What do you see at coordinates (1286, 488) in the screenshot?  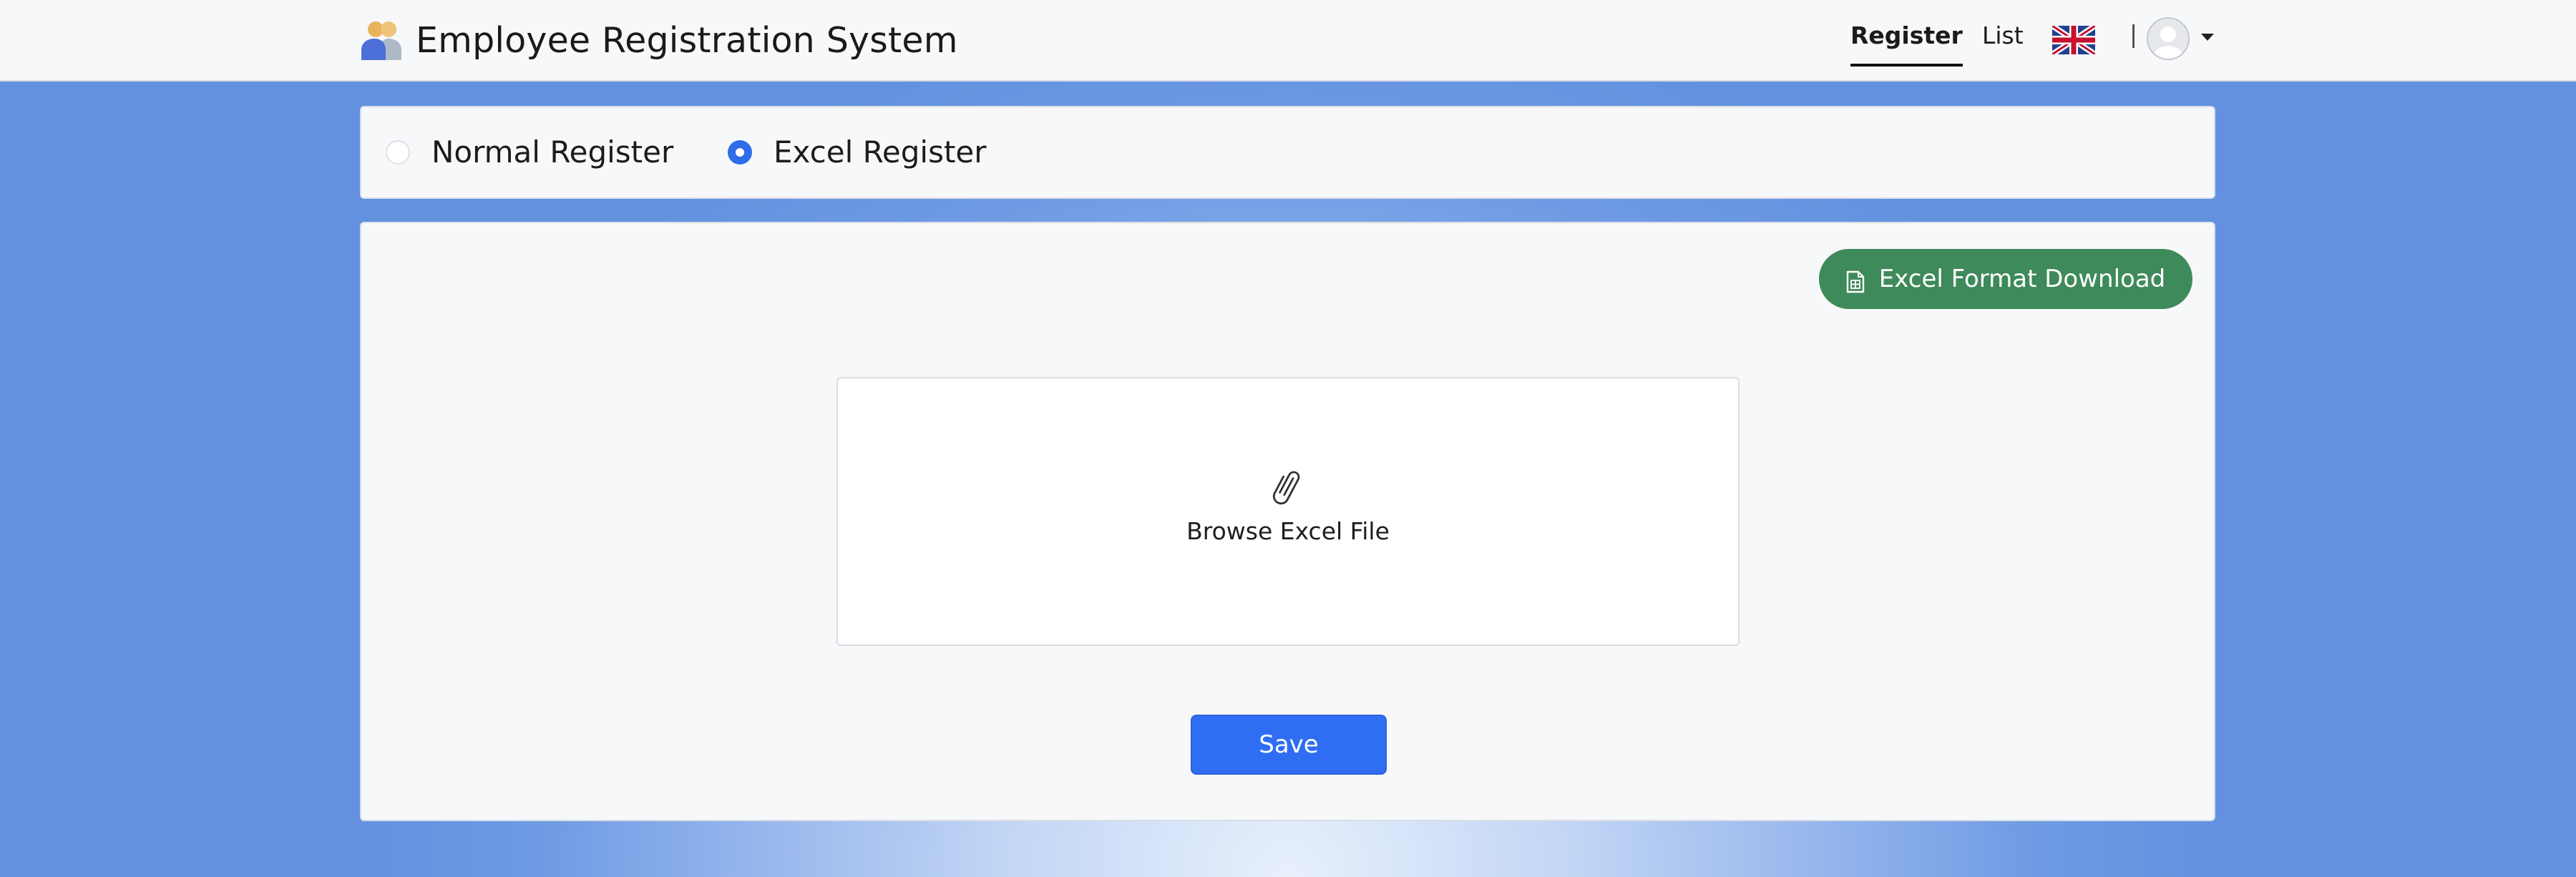 I see `paperclip-icon` at bounding box center [1286, 488].